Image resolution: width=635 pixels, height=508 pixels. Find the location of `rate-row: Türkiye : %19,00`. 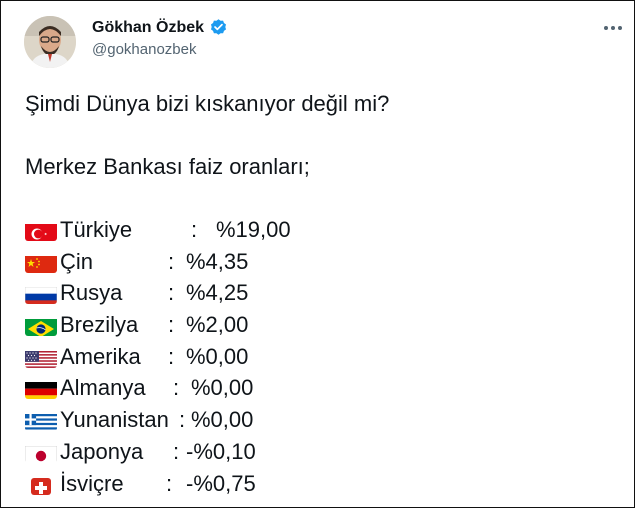

rate-row: Türkiye : %19,00 is located at coordinates (207, 230).